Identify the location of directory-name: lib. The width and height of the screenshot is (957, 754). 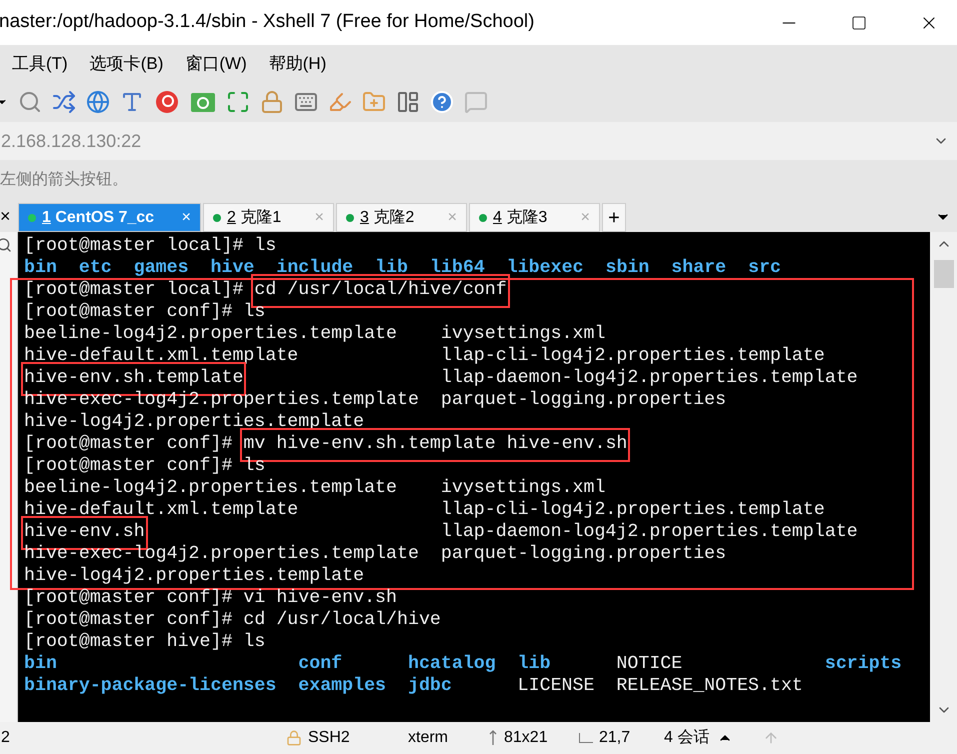
(534, 664).